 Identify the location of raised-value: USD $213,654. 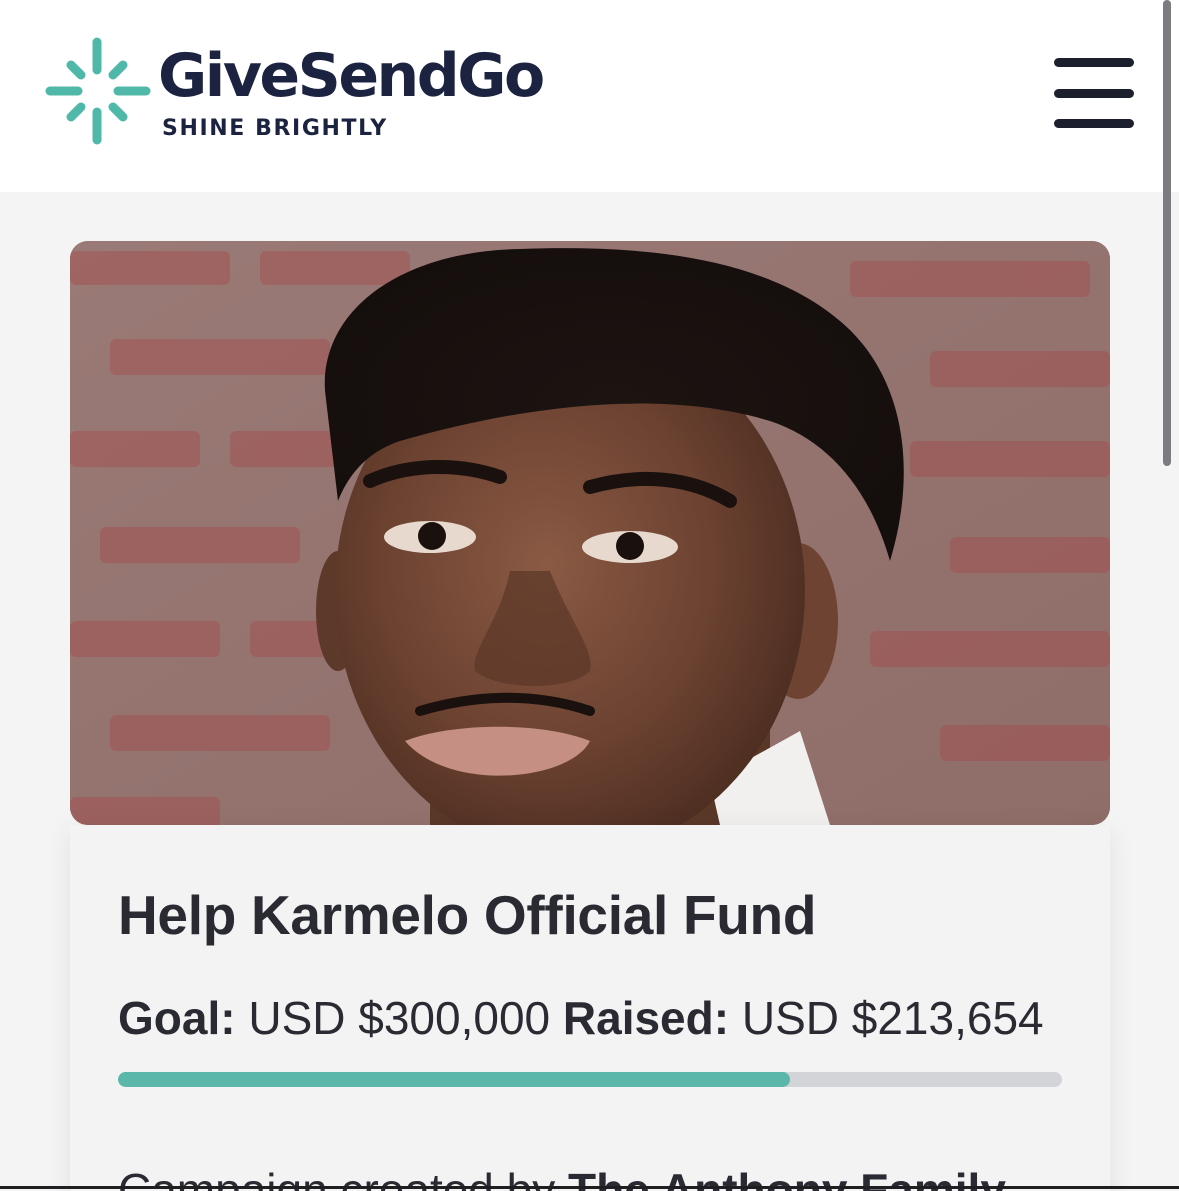
(892, 1018).